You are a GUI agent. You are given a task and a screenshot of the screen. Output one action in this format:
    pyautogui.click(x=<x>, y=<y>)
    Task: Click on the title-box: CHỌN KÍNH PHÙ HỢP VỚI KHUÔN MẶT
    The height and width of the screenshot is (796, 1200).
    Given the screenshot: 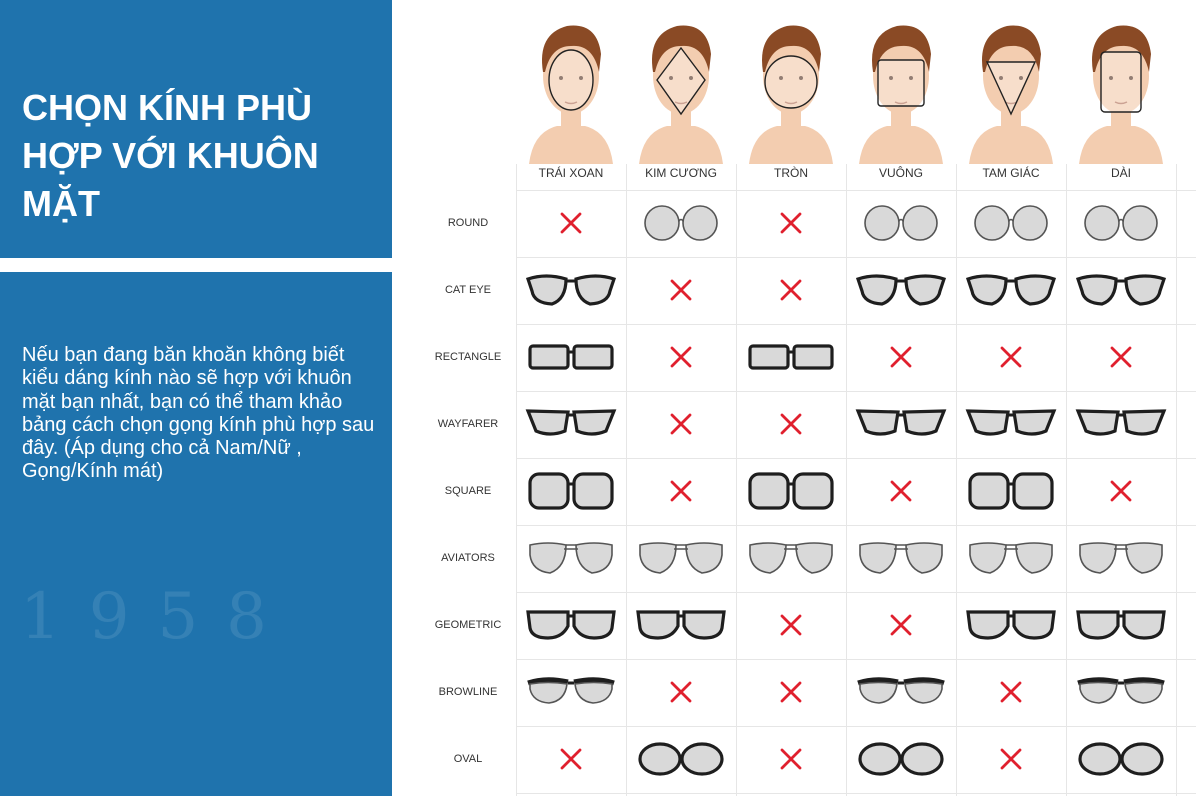 What is the action you would take?
    pyautogui.click(x=196, y=129)
    